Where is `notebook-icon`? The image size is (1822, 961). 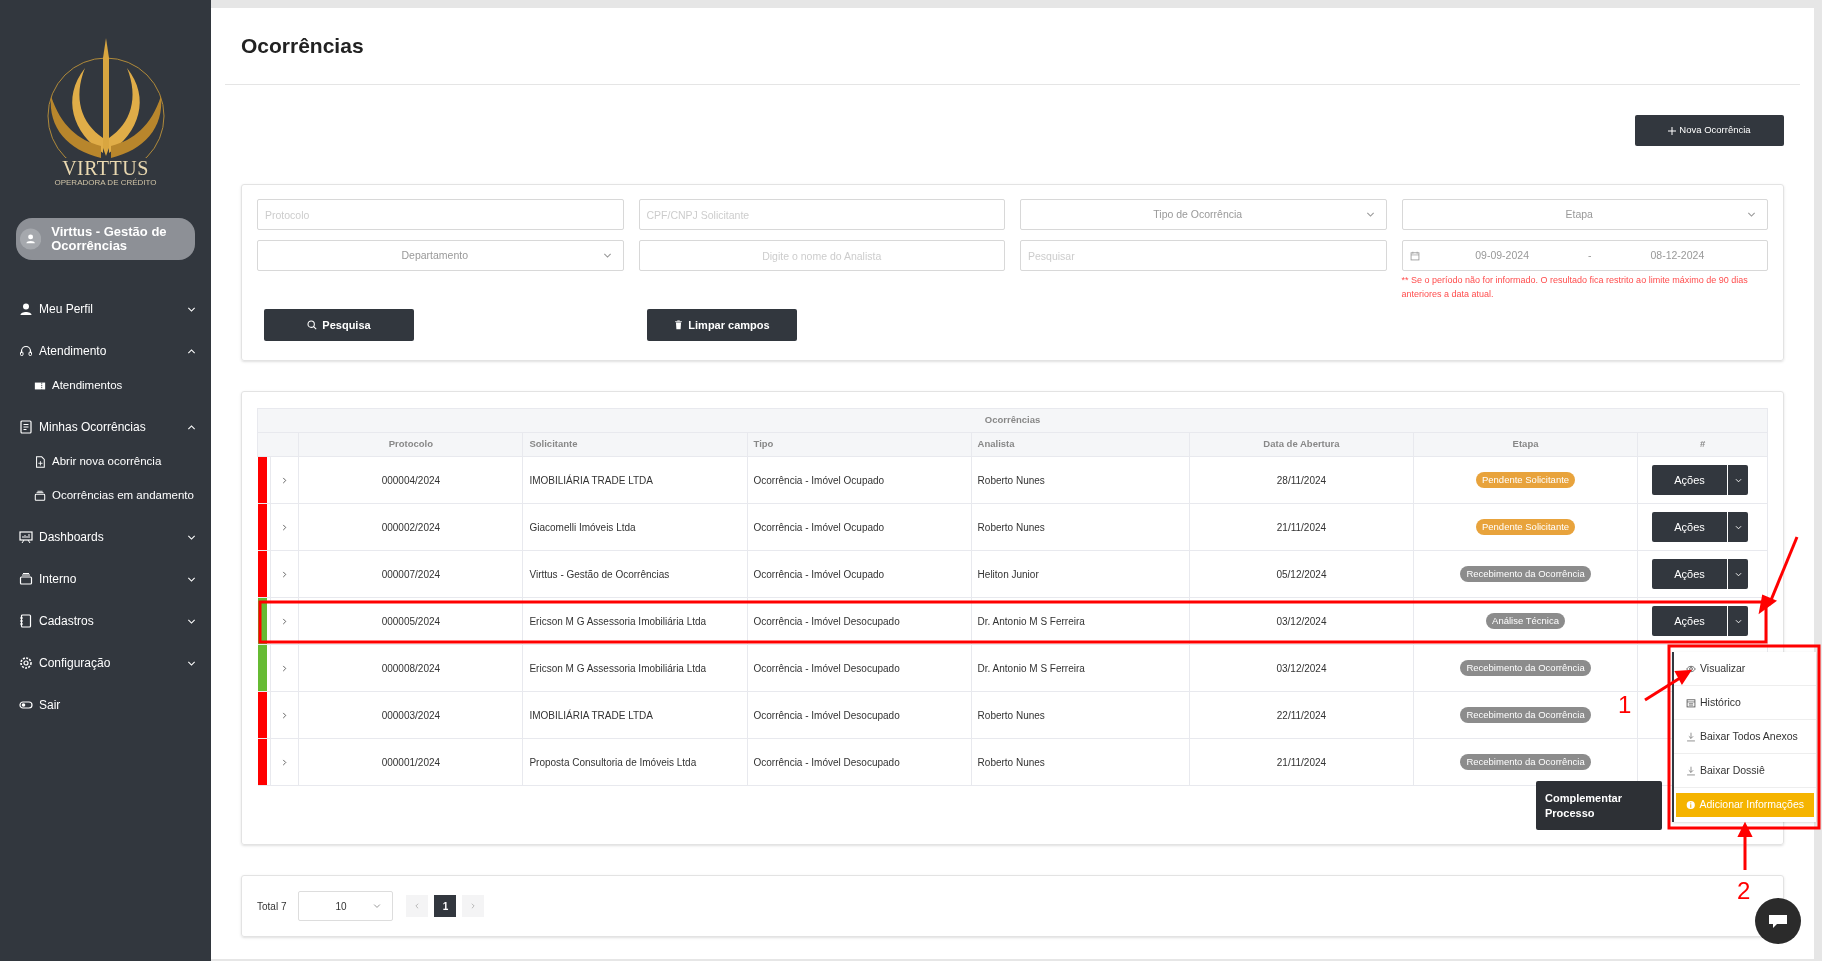 notebook-icon is located at coordinates (26, 621).